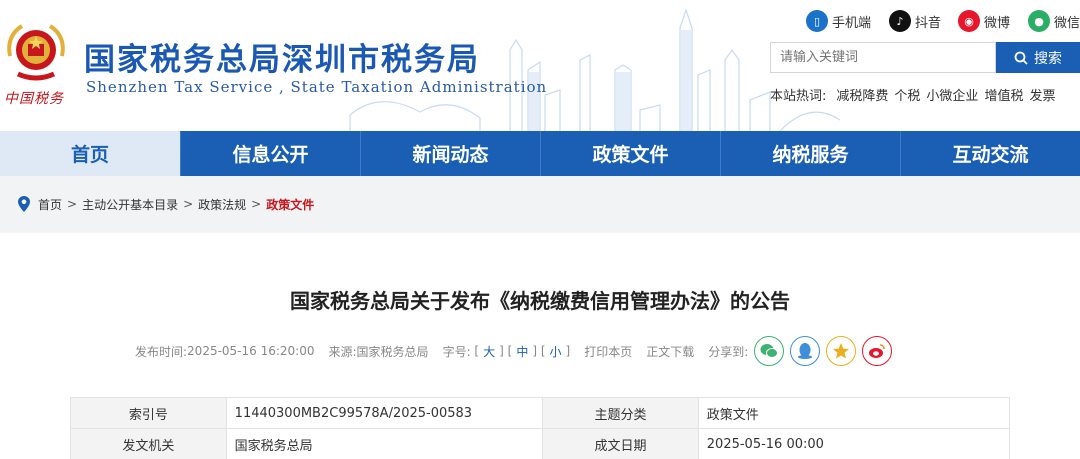 The width and height of the screenshot is (1080, 459). I want to click on douyin-link: ♪ 抖音, so click(915, 21).